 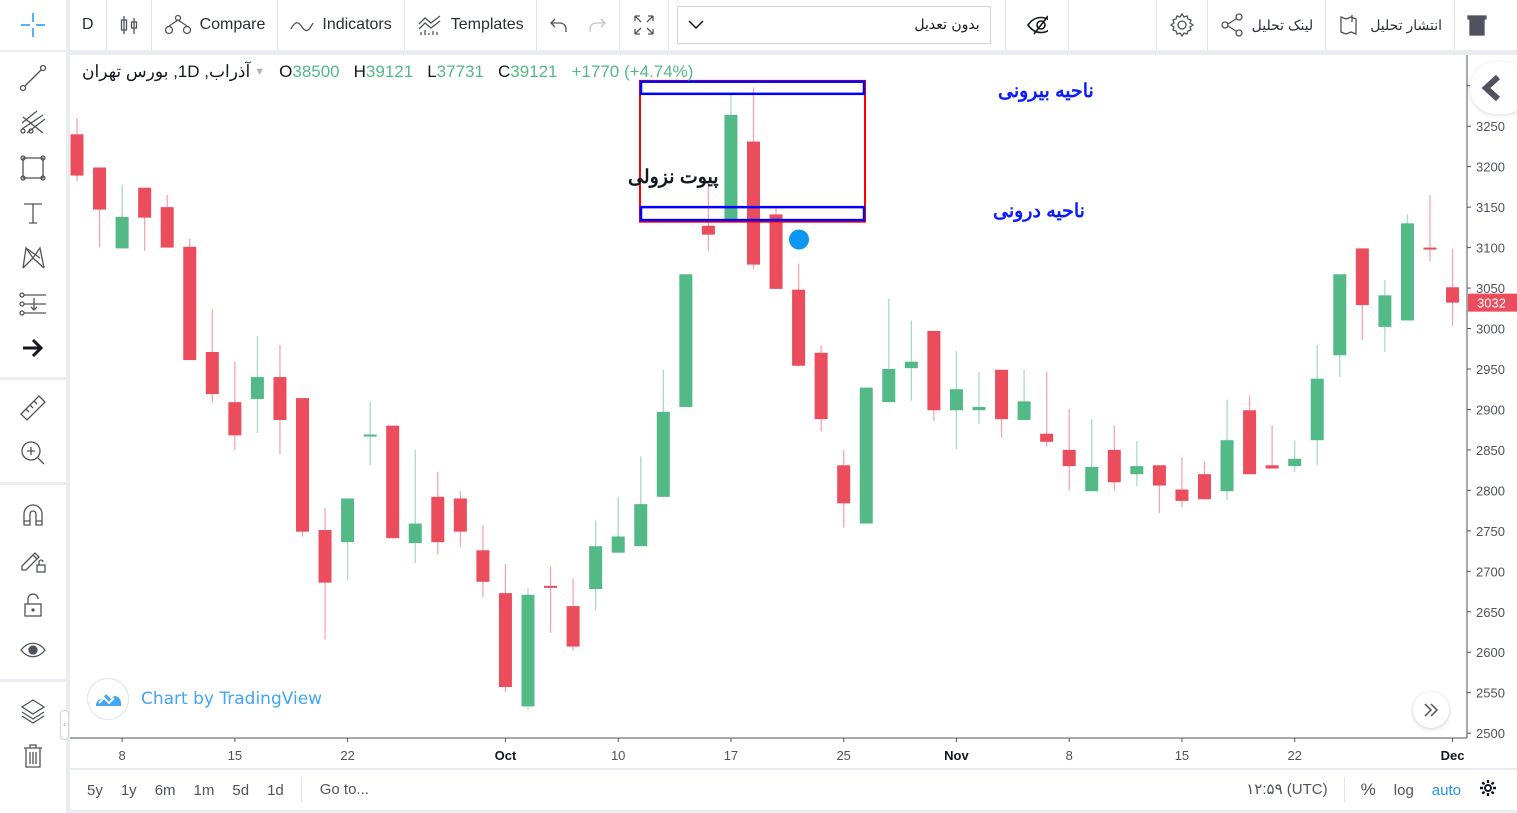 What do you see at coordinates (429, 25) in the screenshot?
I see `templates-icon` at bounding box center [429, 25].